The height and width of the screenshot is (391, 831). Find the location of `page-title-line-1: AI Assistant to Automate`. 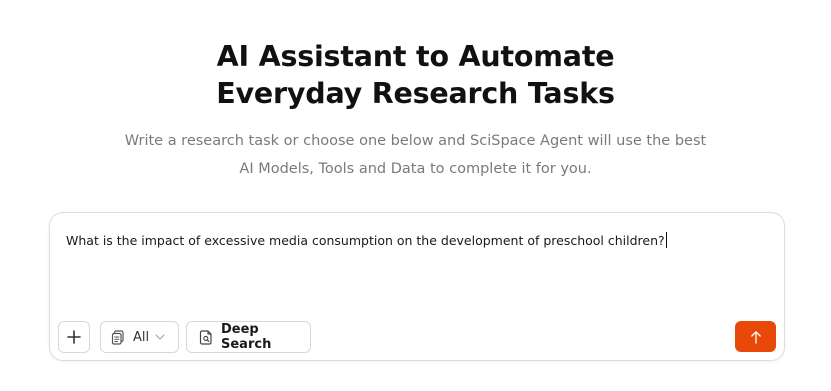

page-title-line-1: AI Assistant to Automate is located at coordinates (415, 56).